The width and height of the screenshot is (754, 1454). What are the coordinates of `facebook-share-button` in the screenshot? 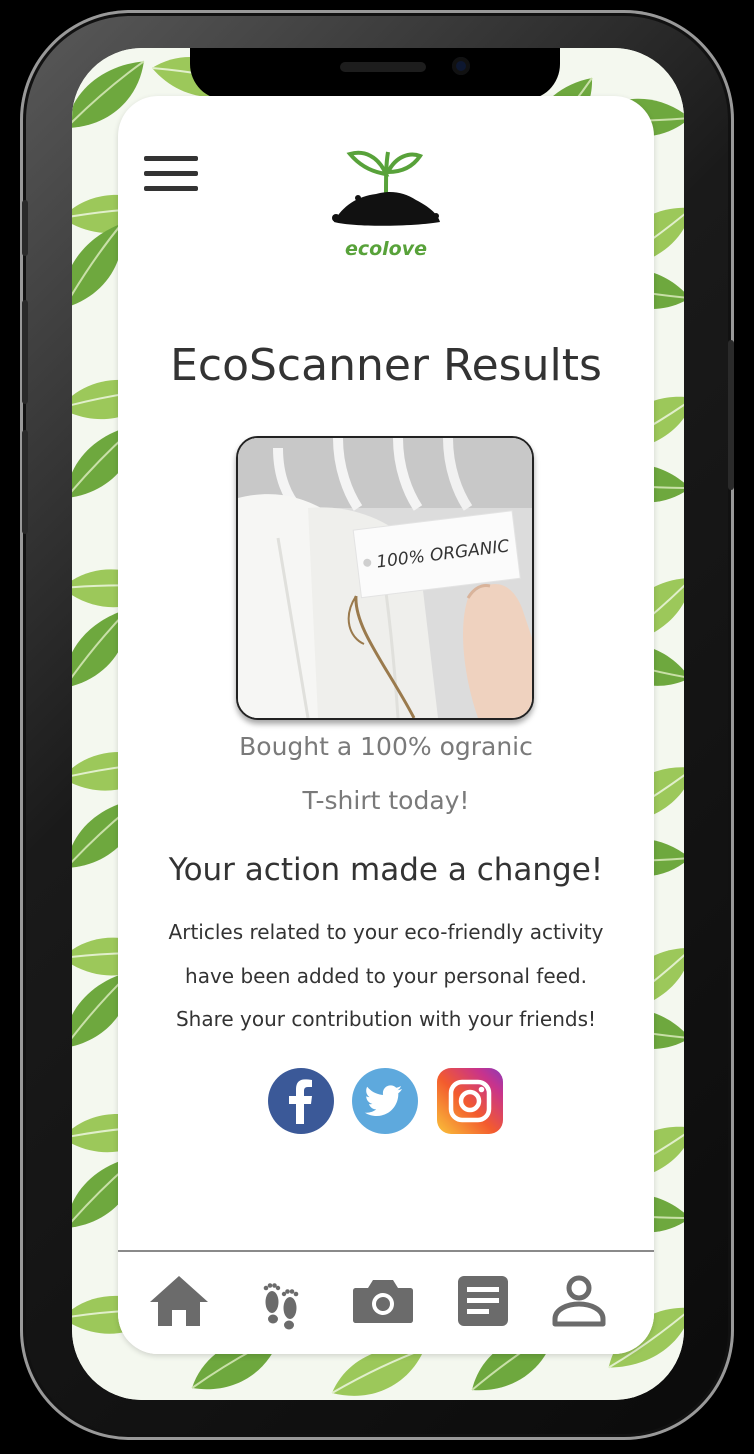 It's located at (301, 1101).